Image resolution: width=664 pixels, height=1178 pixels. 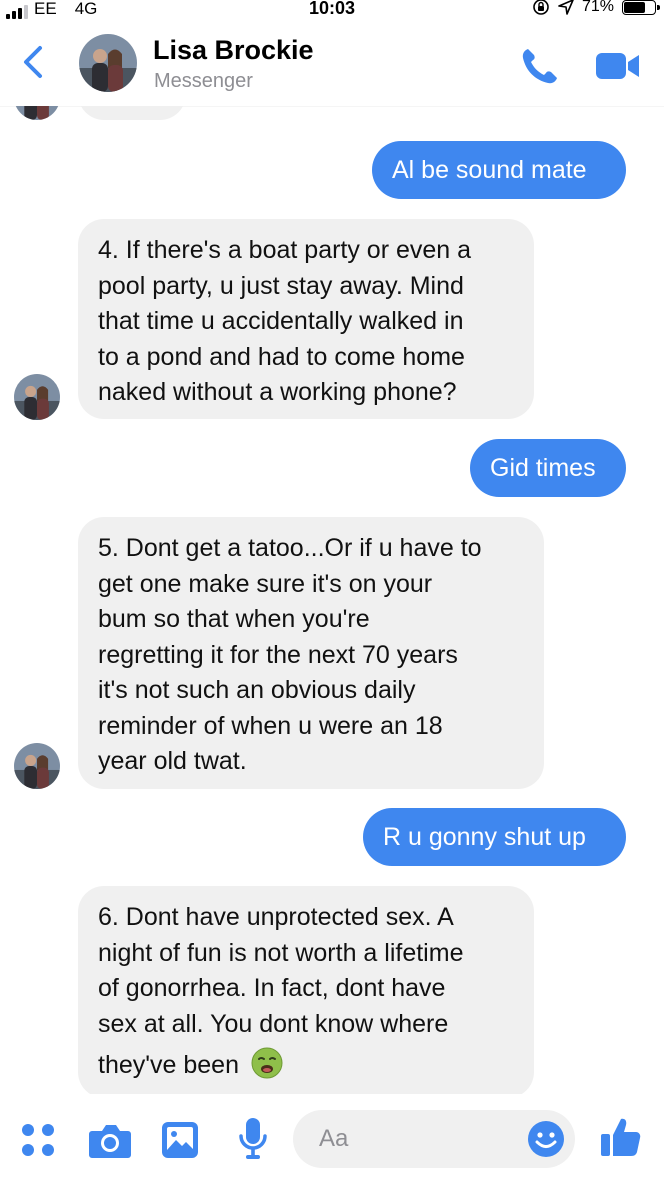 I want to click on message-line: pool party, u just stay away. Mind, so click(x=281, y=285).